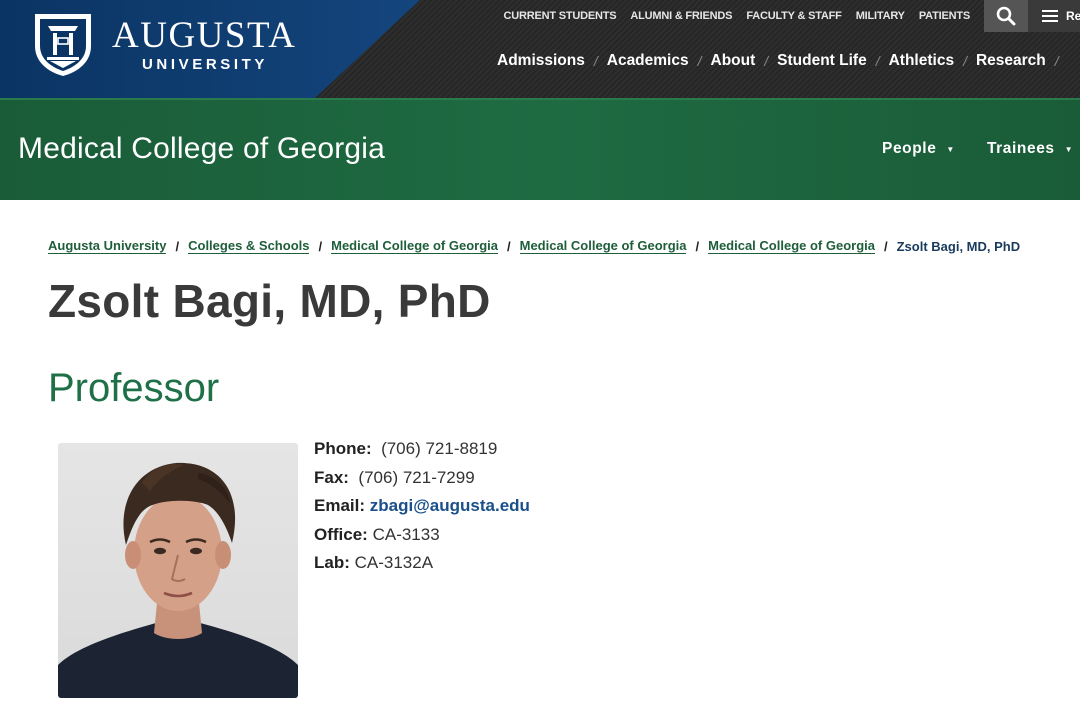  I want to click on augusta-university-logo: AUGUSTA UNIVERSITY, so click(164, 45).